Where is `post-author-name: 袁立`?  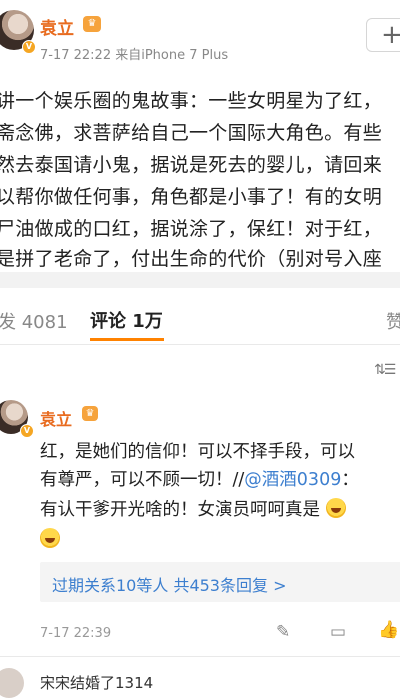
post-author-name: 袁立 is located at coordinates (57, 26).